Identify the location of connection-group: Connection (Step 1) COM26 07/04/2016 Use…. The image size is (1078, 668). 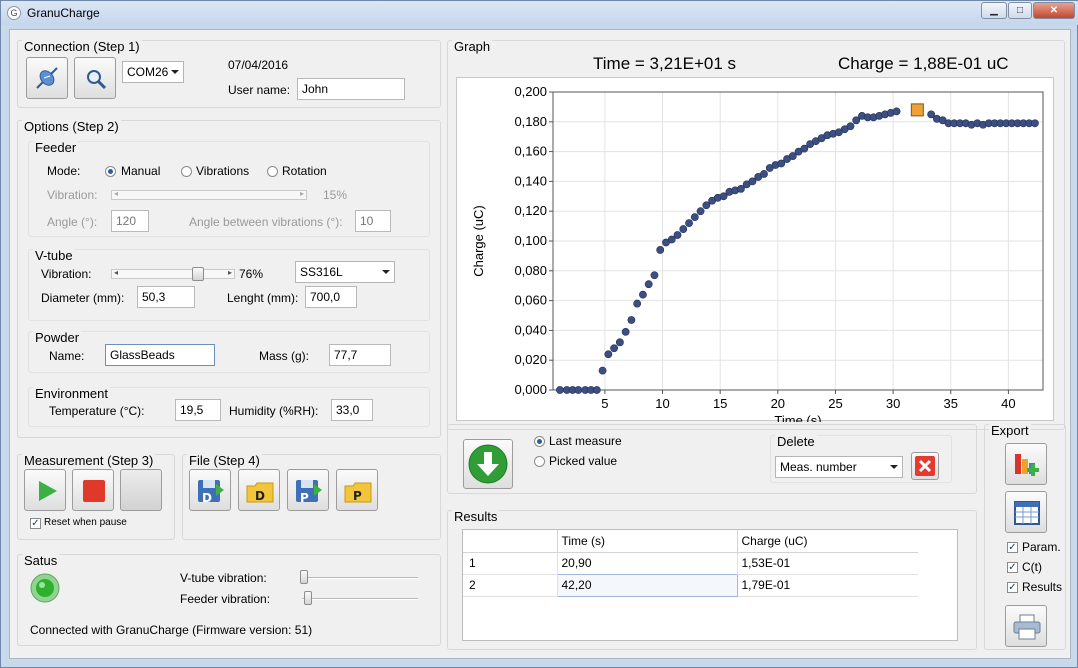
(229, 73).